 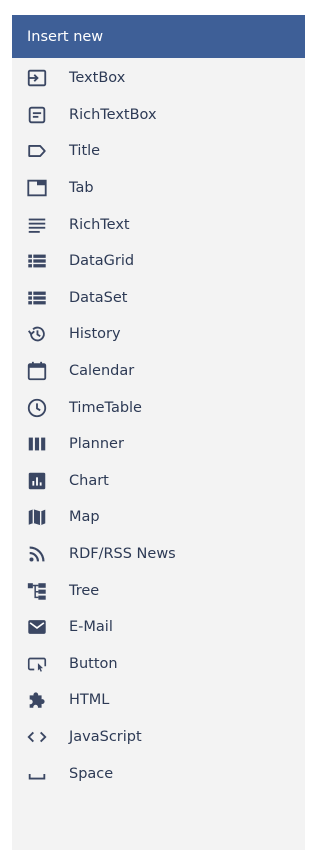 What do you see at coordinates (158, 151) in the screenshot?
I see `insert-item-title: Title` at bounding box center [158, 151].